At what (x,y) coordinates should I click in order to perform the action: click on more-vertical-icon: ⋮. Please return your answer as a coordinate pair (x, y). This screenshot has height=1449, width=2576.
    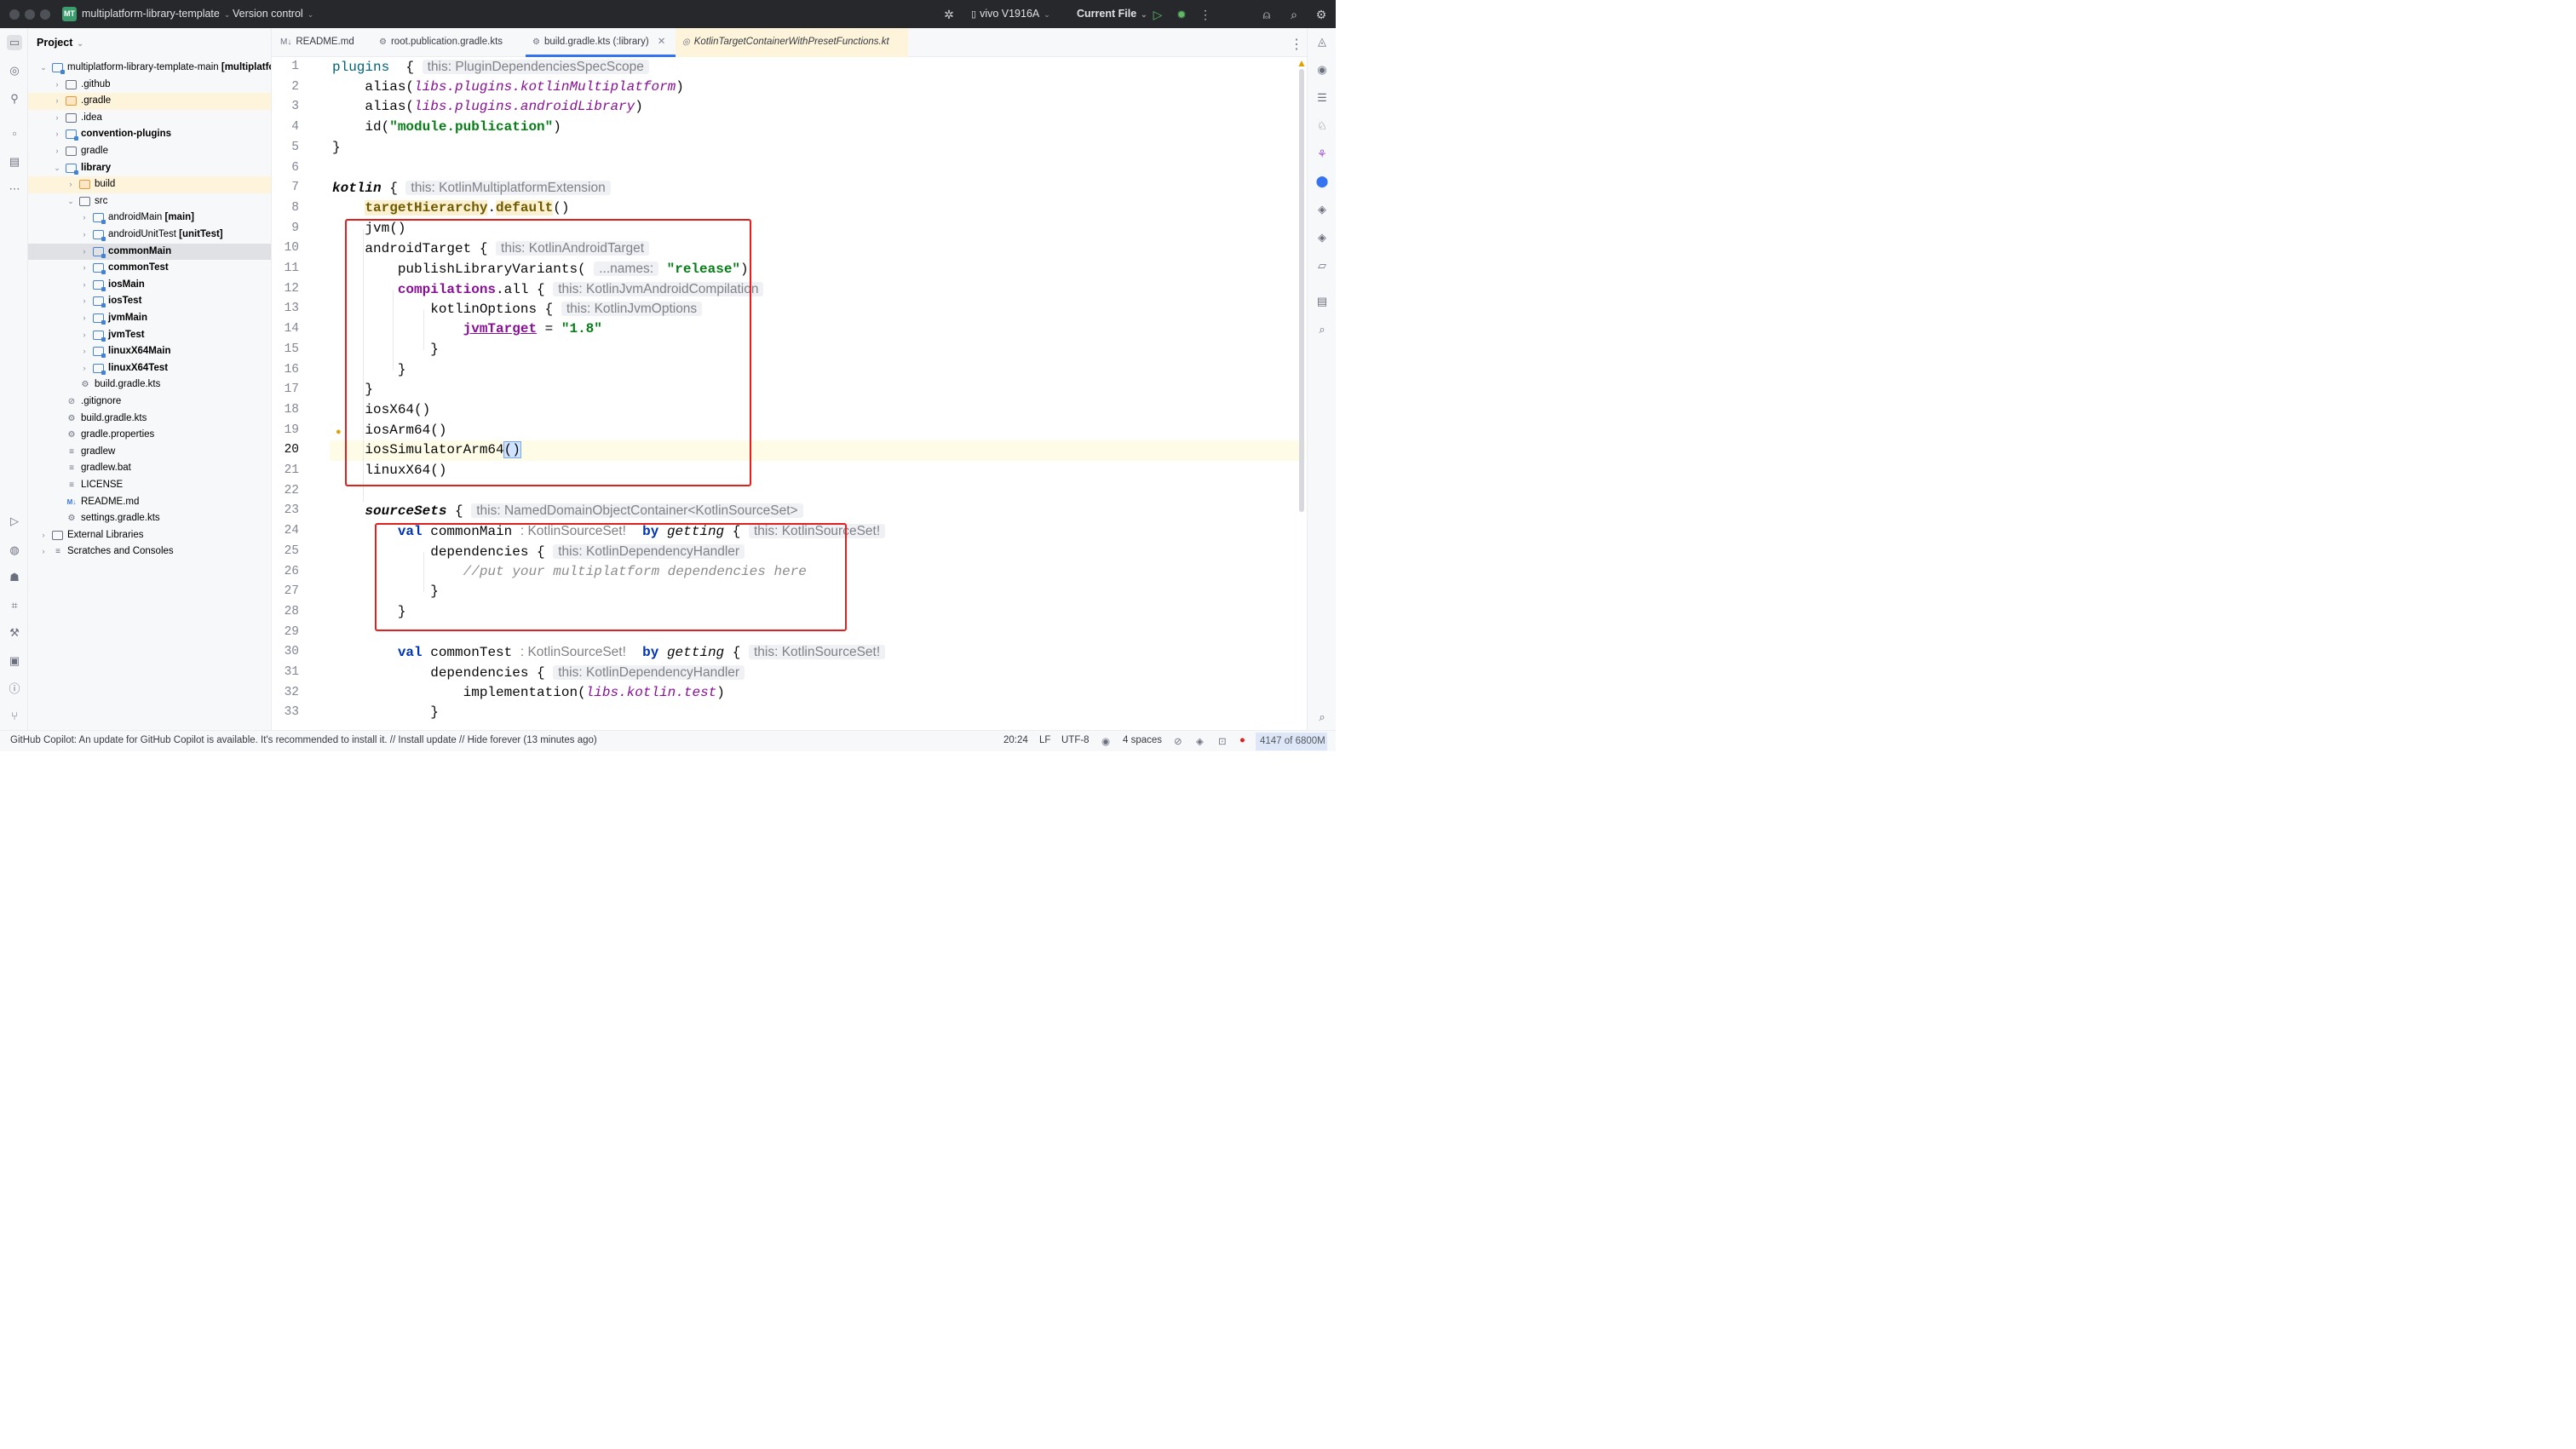
    Looking at the image, I should click on (1296, 45).